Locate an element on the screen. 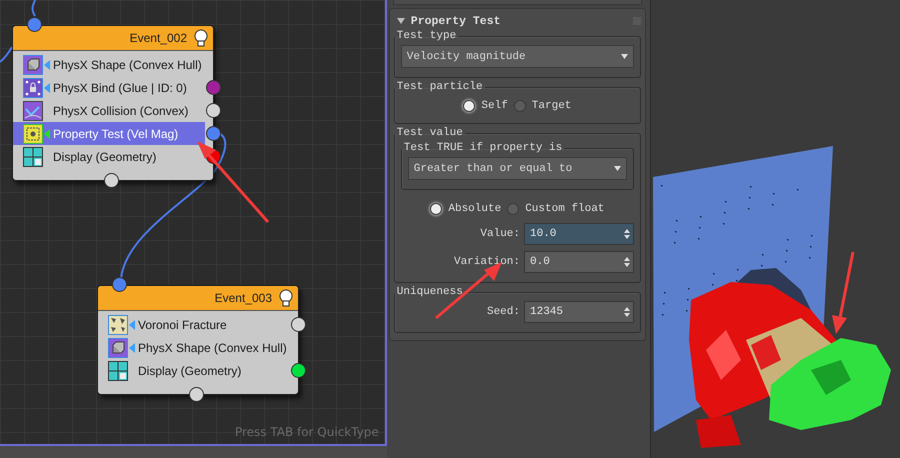 The height and width of the screenshot is (458, 900). grip-icon is located at coordinates (637, 21).